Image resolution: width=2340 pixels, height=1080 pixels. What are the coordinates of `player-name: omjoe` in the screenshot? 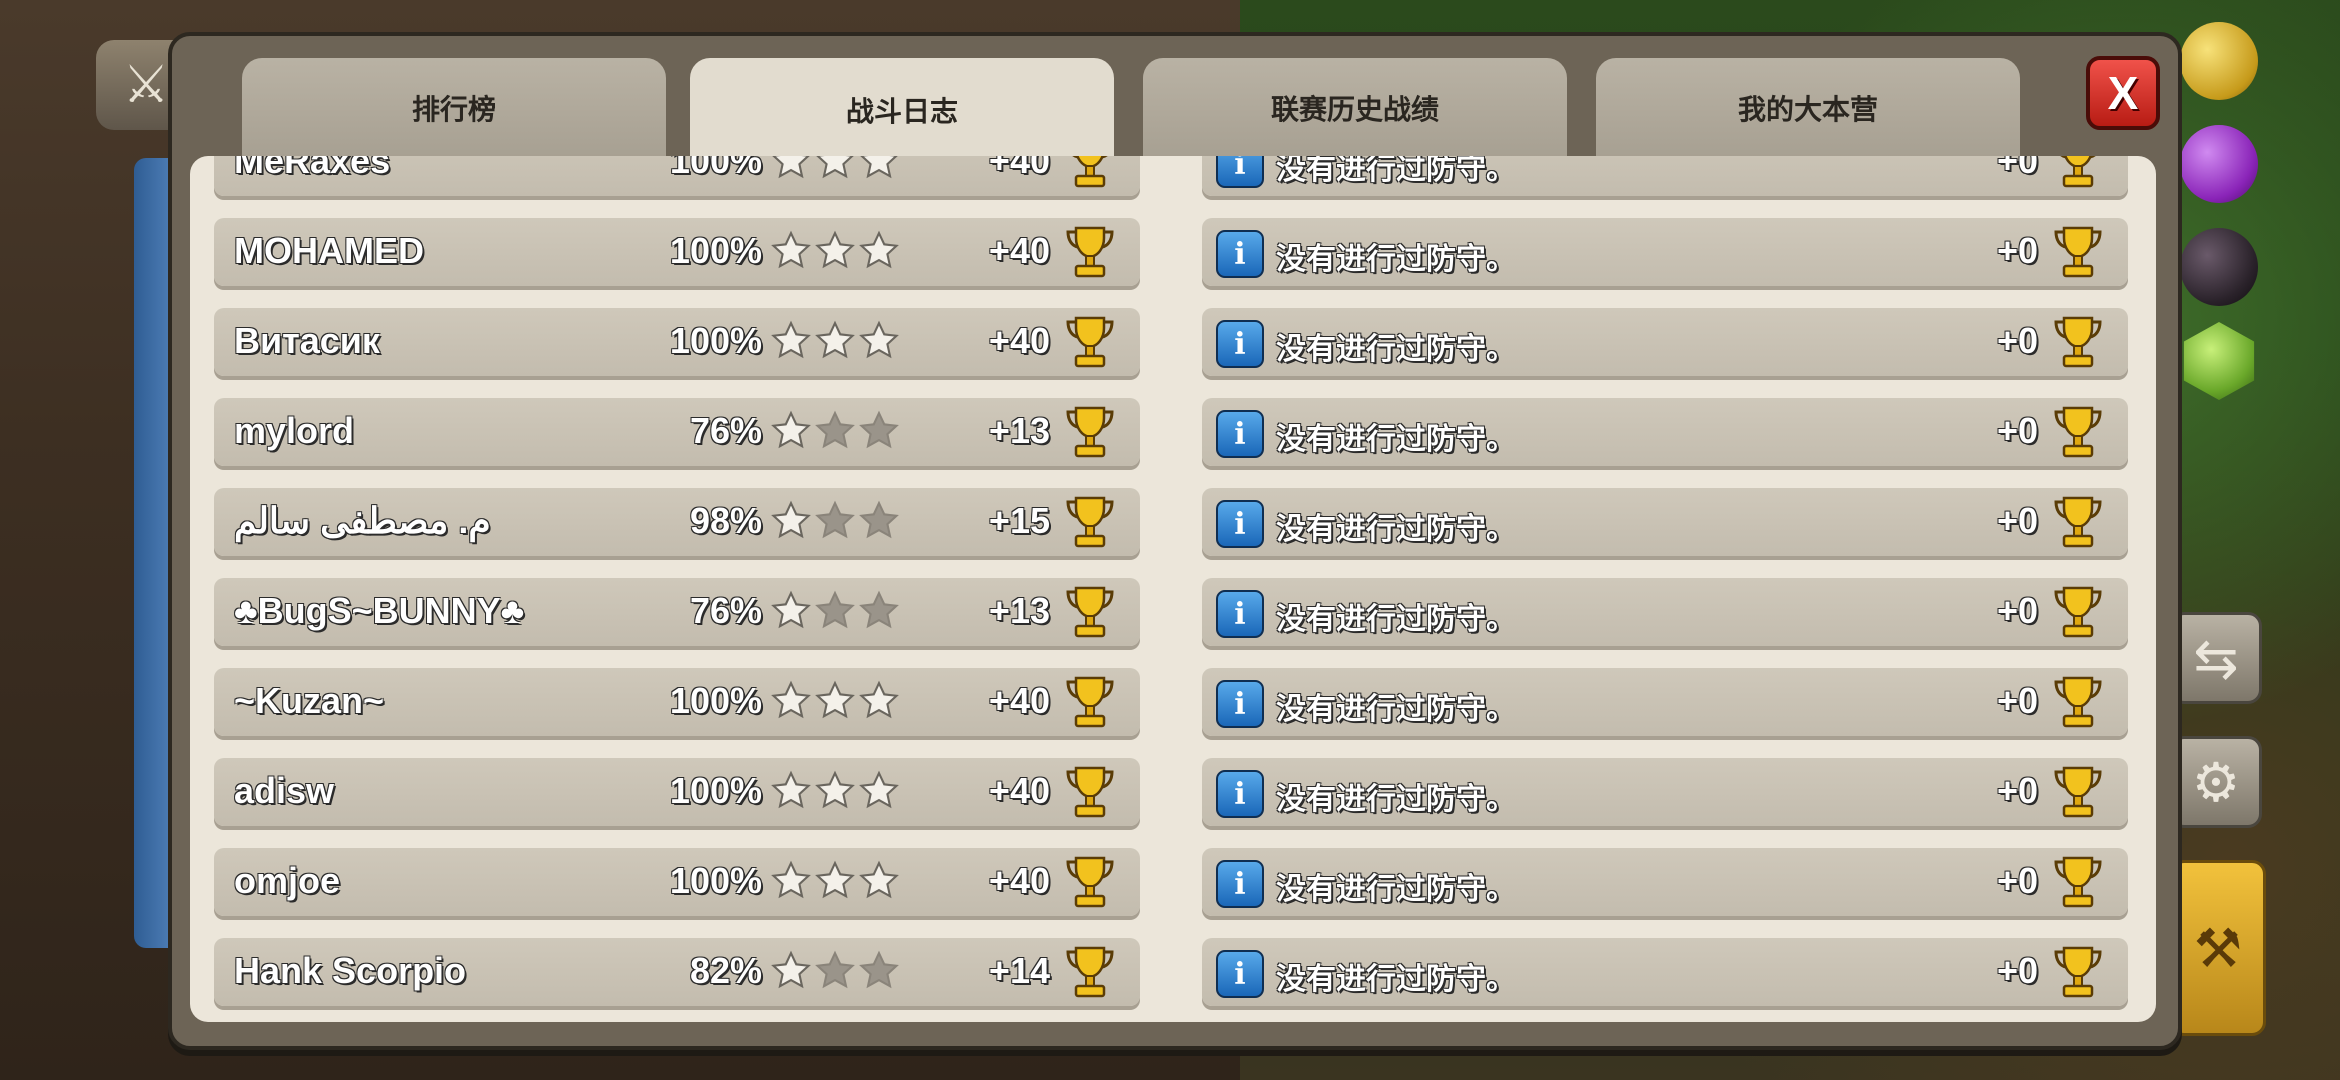 It's located at (287, 880).